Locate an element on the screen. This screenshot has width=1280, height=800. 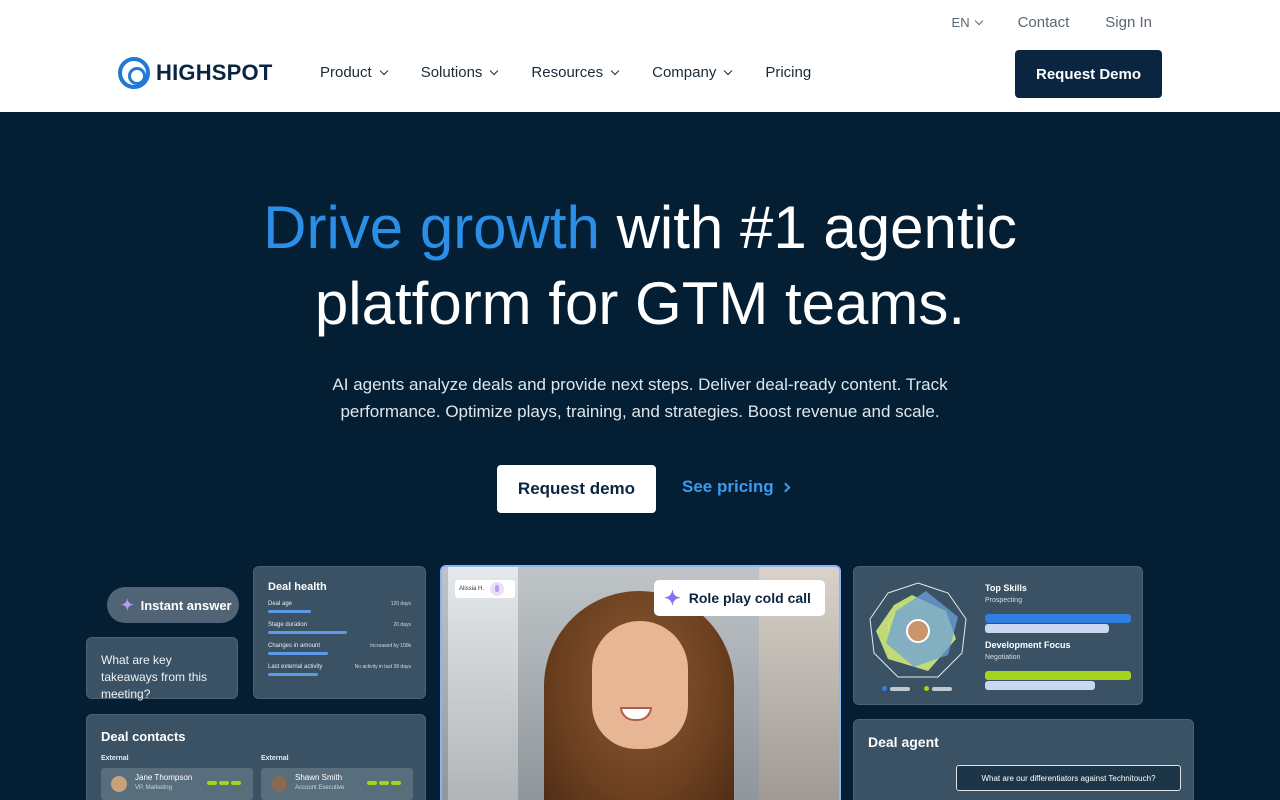
see-pricing-link: See pricing is located at coordinates (736, 487).